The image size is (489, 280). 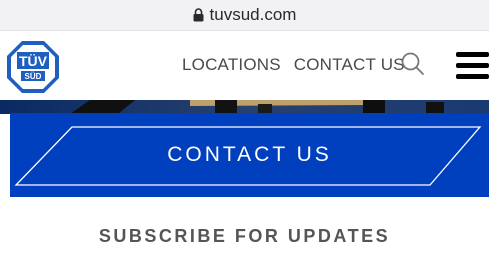 I want to click on url-text: tuvsud.com, so click(x=253, y=14).